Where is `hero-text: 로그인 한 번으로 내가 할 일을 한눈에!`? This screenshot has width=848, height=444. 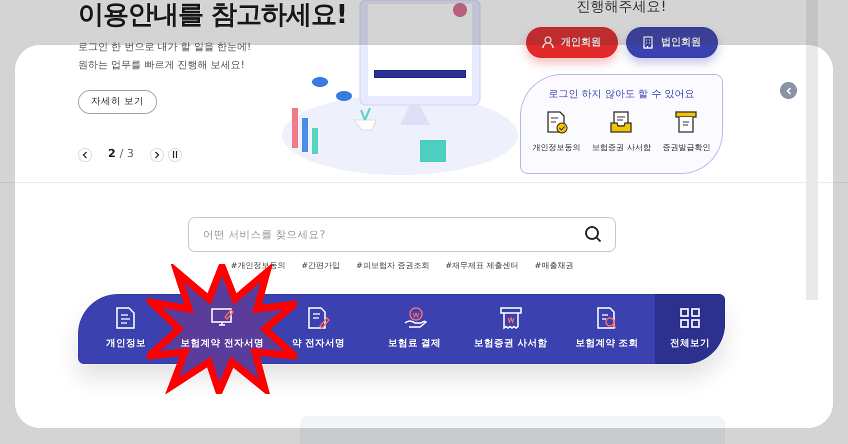 hero-text: 로그인 한 번으로 내가 할 일을 한눈에! is located at coordinates (165, 48).